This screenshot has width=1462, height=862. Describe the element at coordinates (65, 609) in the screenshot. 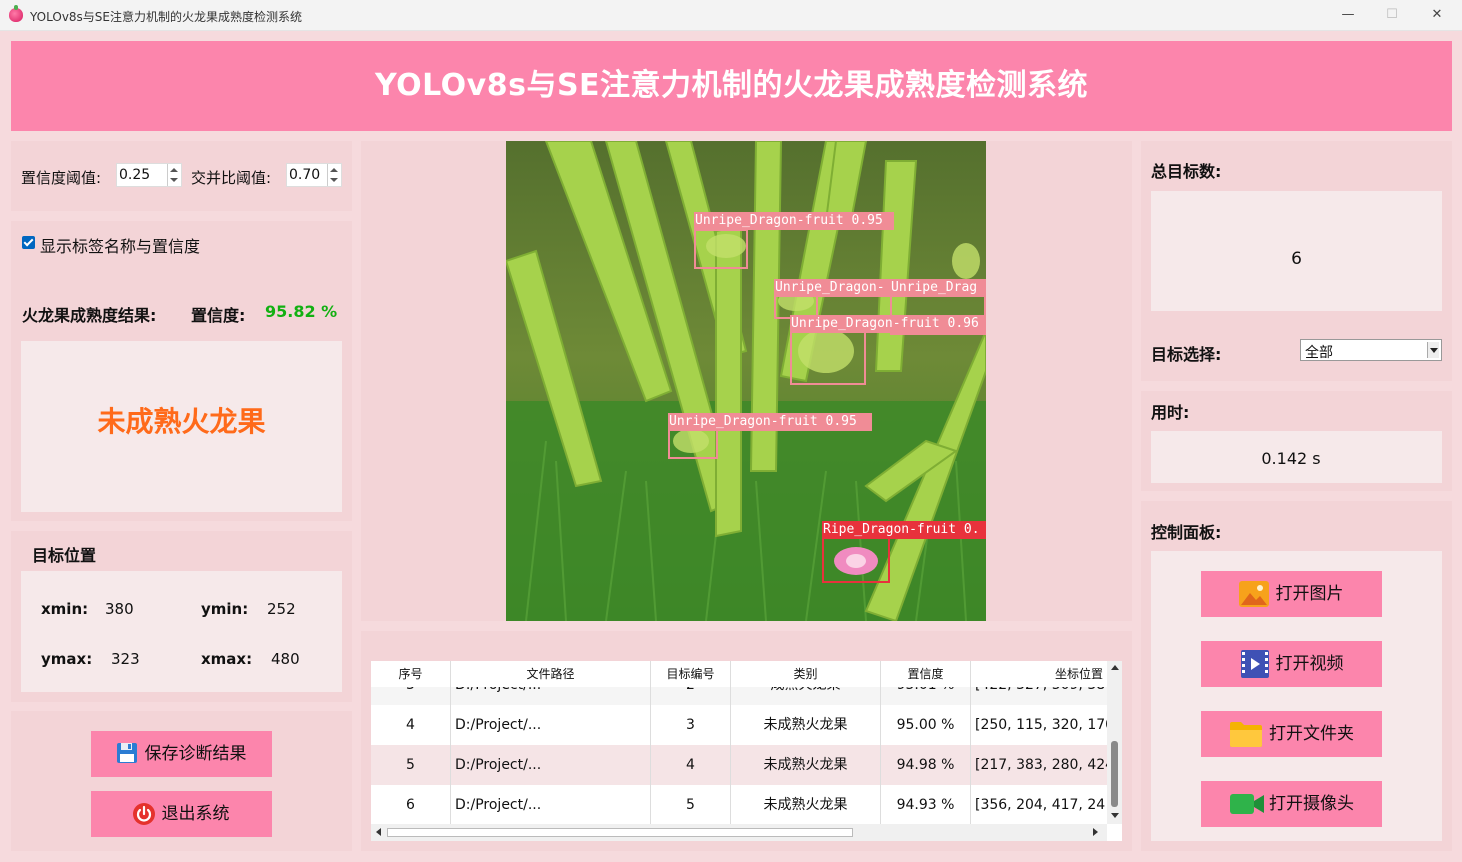

I see `xmin-label: xmin:` at that location.